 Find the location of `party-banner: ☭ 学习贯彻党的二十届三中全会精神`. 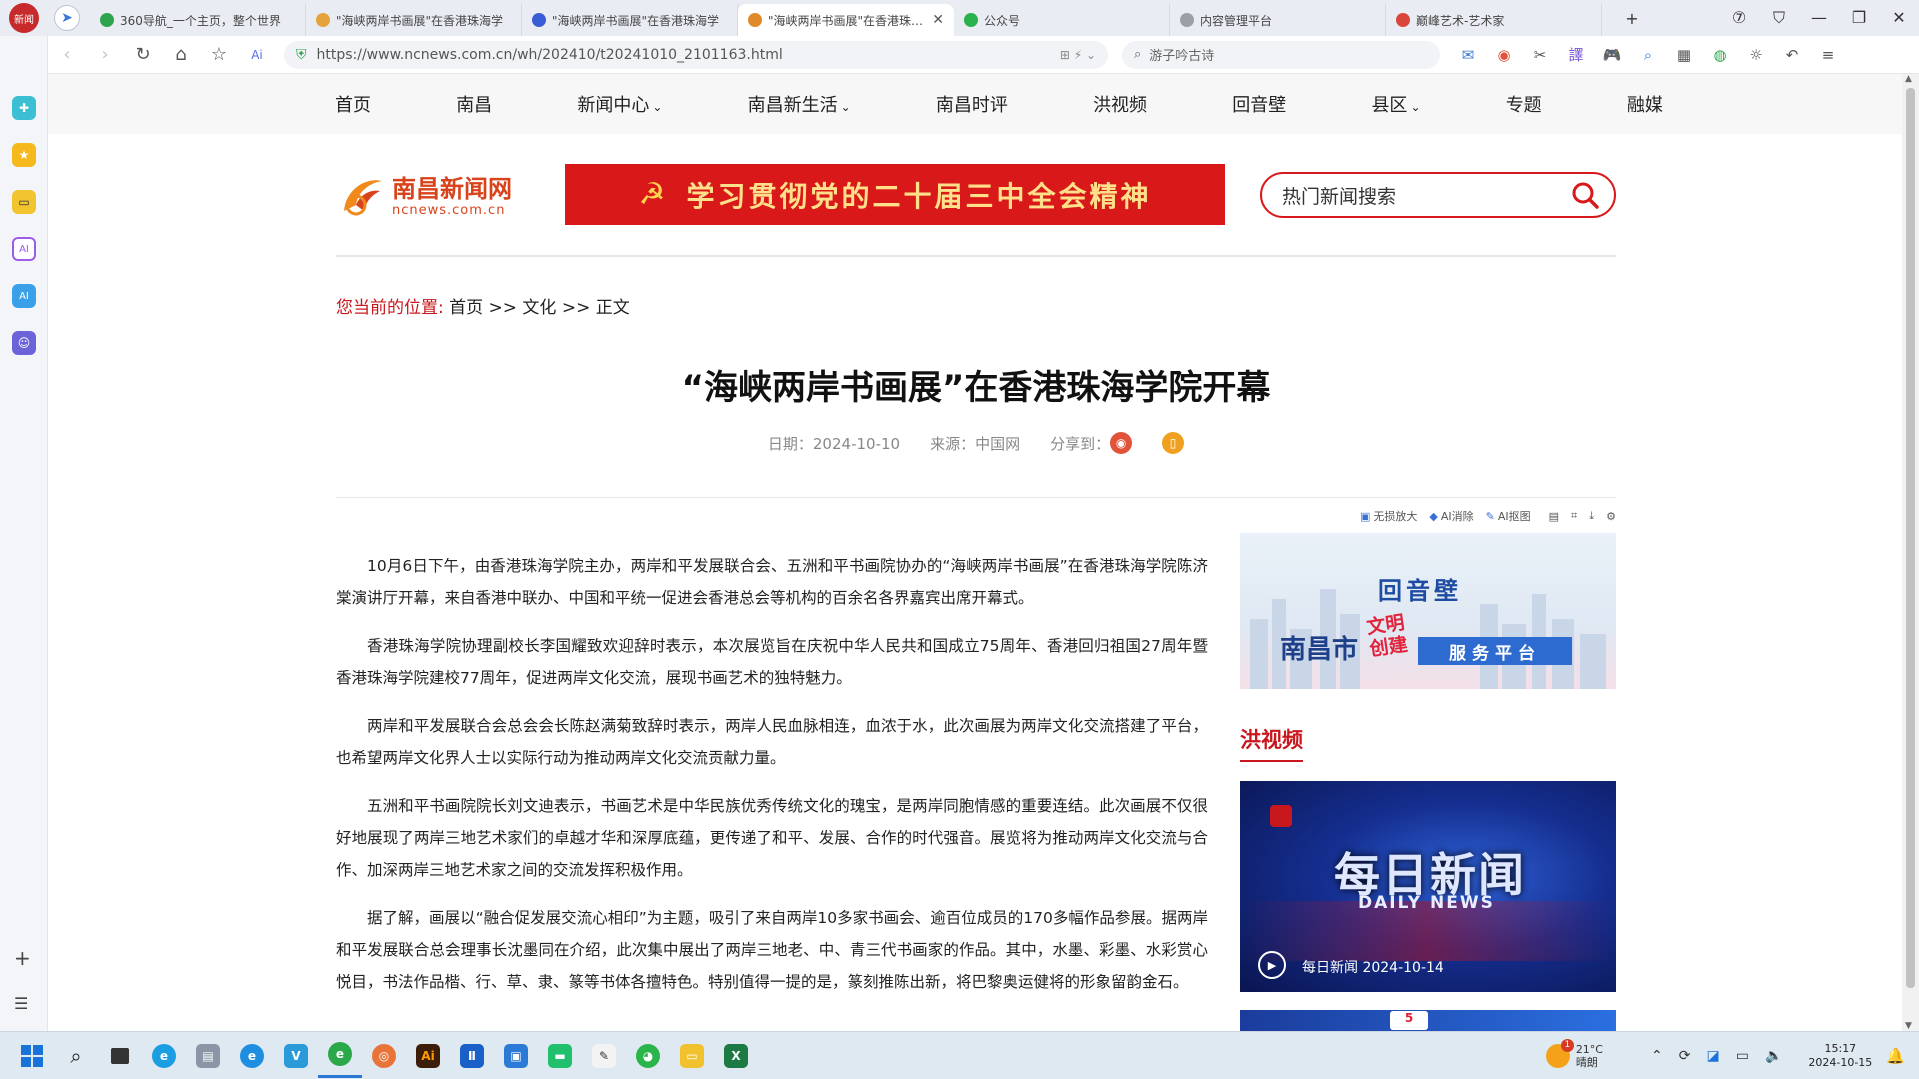

party-banner: ☭ 学习贯彻党的二十届三中全会精神 is located at coordinates (895, 194).